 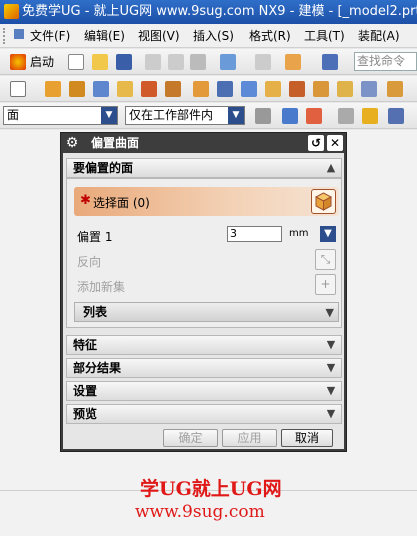 I want to click on new-file-icon, so click(x=76, y=62).